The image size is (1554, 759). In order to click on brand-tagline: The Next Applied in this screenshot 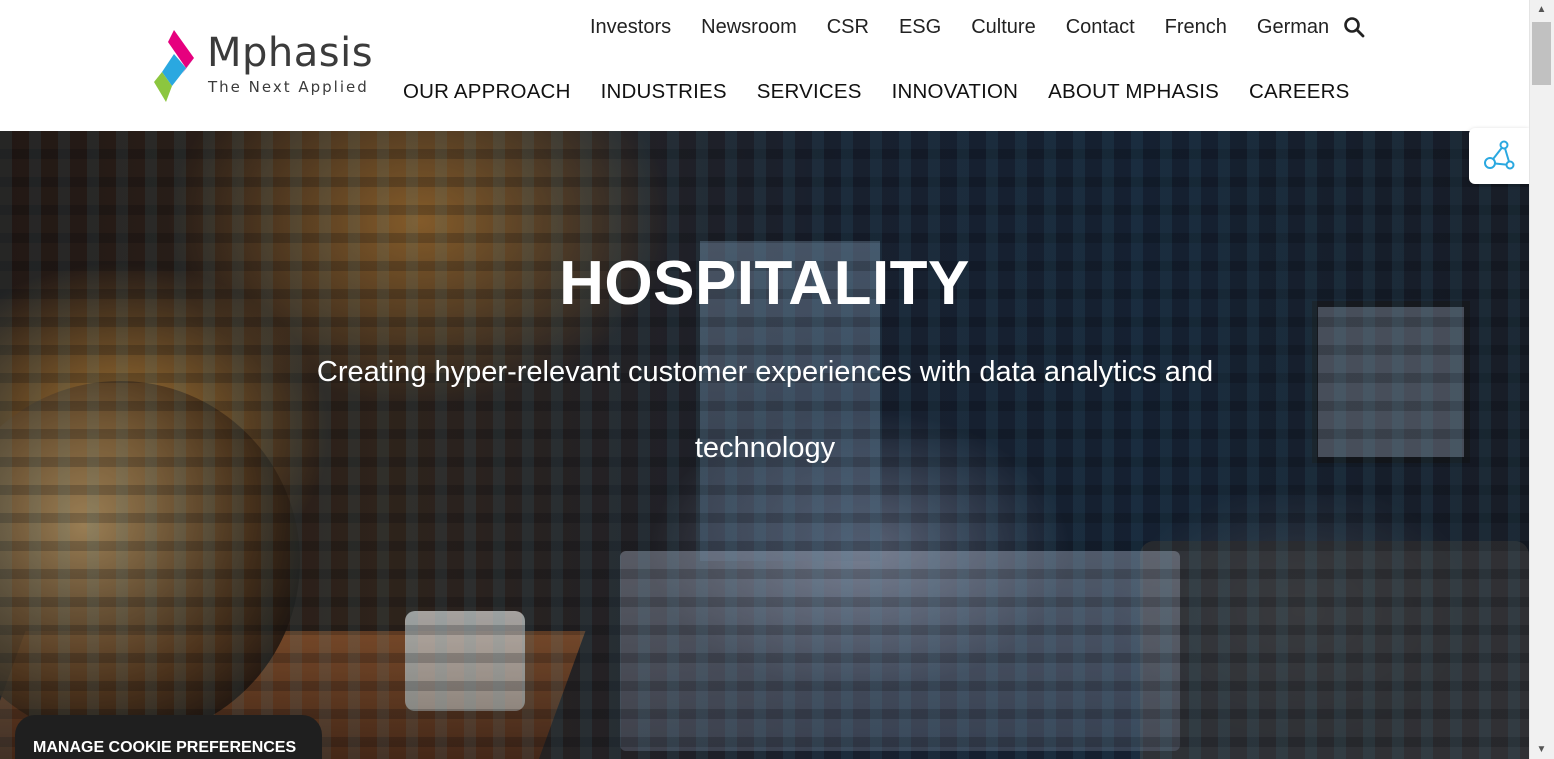, I will do `click(288, 87)`.